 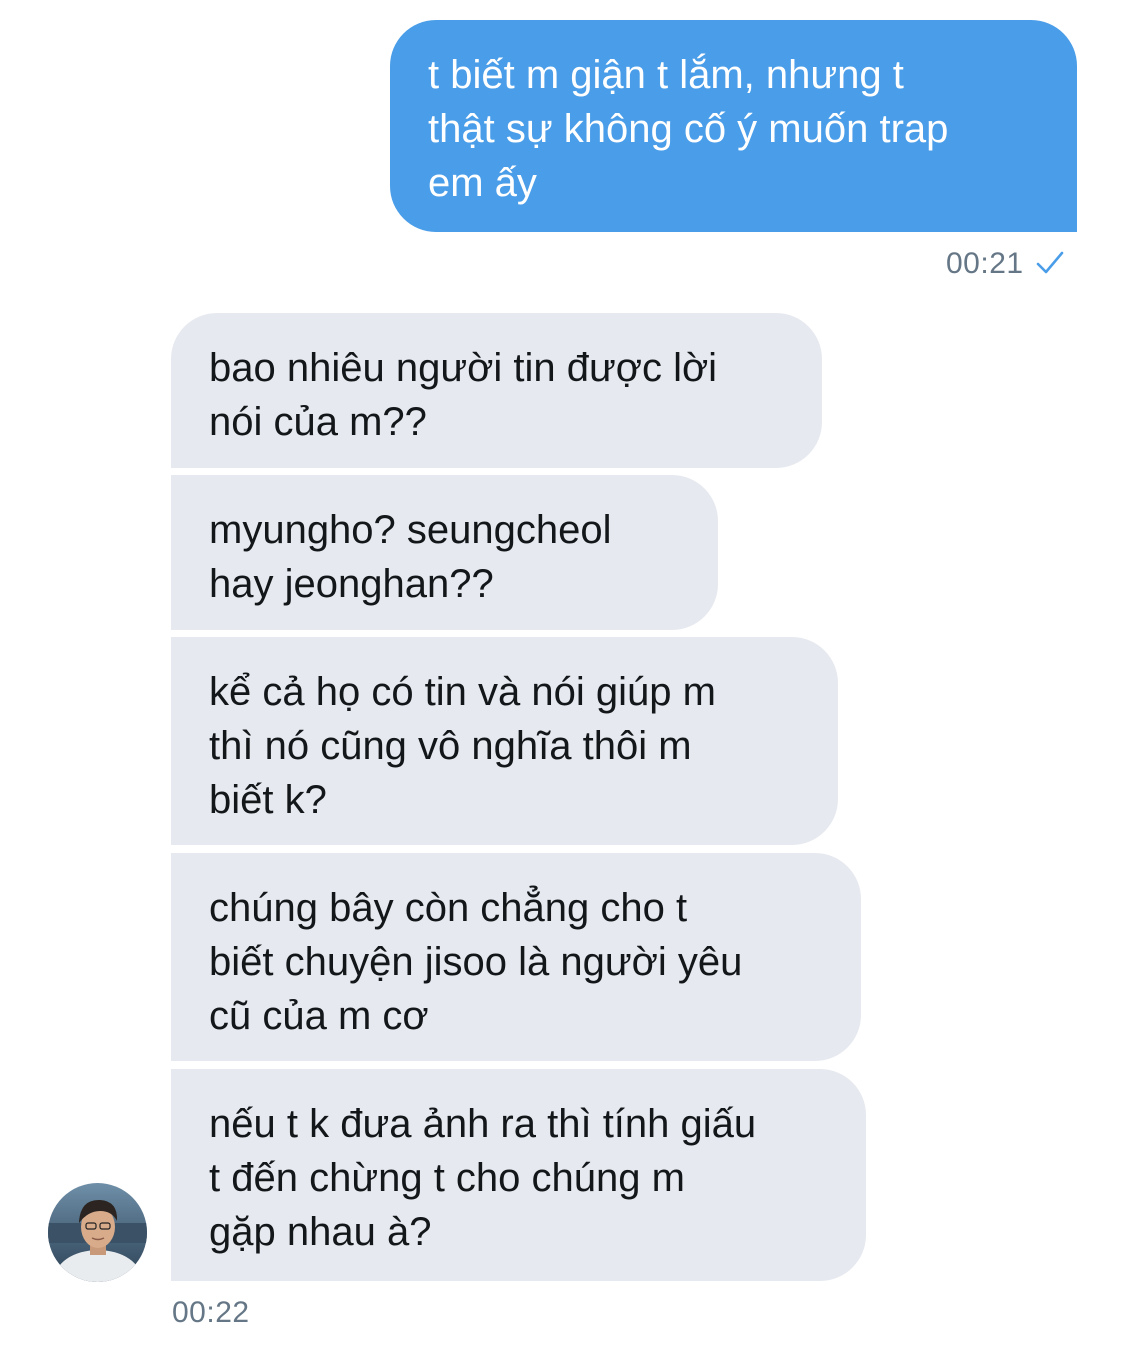 I want to click on incoming-message: bao nhiêu người tin được lời nói của m??, so click(x=496, y=390).